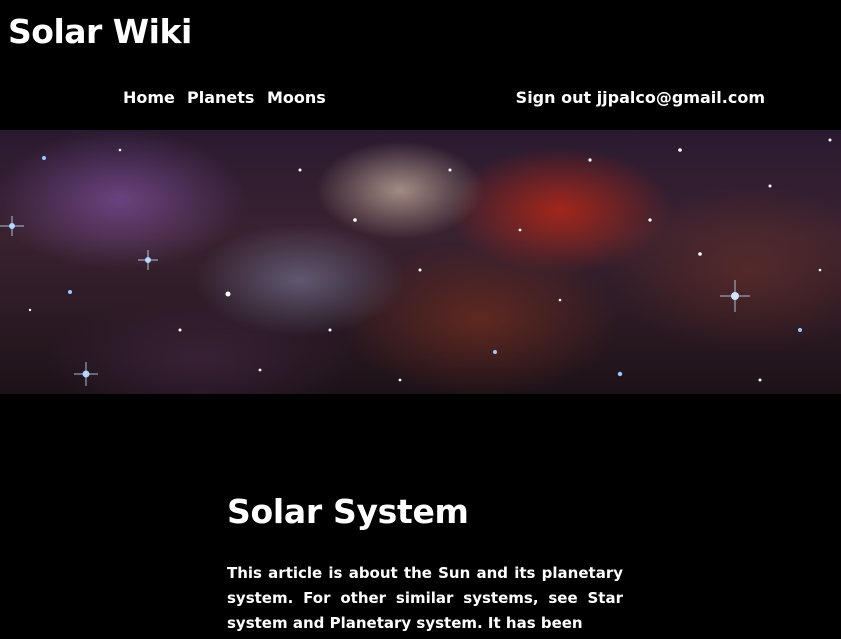 This screenshot has width=841, height=639. What do you see at coordinates (100, 31) in the screenshot?
I see `site-title-link: Solar Wiki` at bounding box center [100, 31].